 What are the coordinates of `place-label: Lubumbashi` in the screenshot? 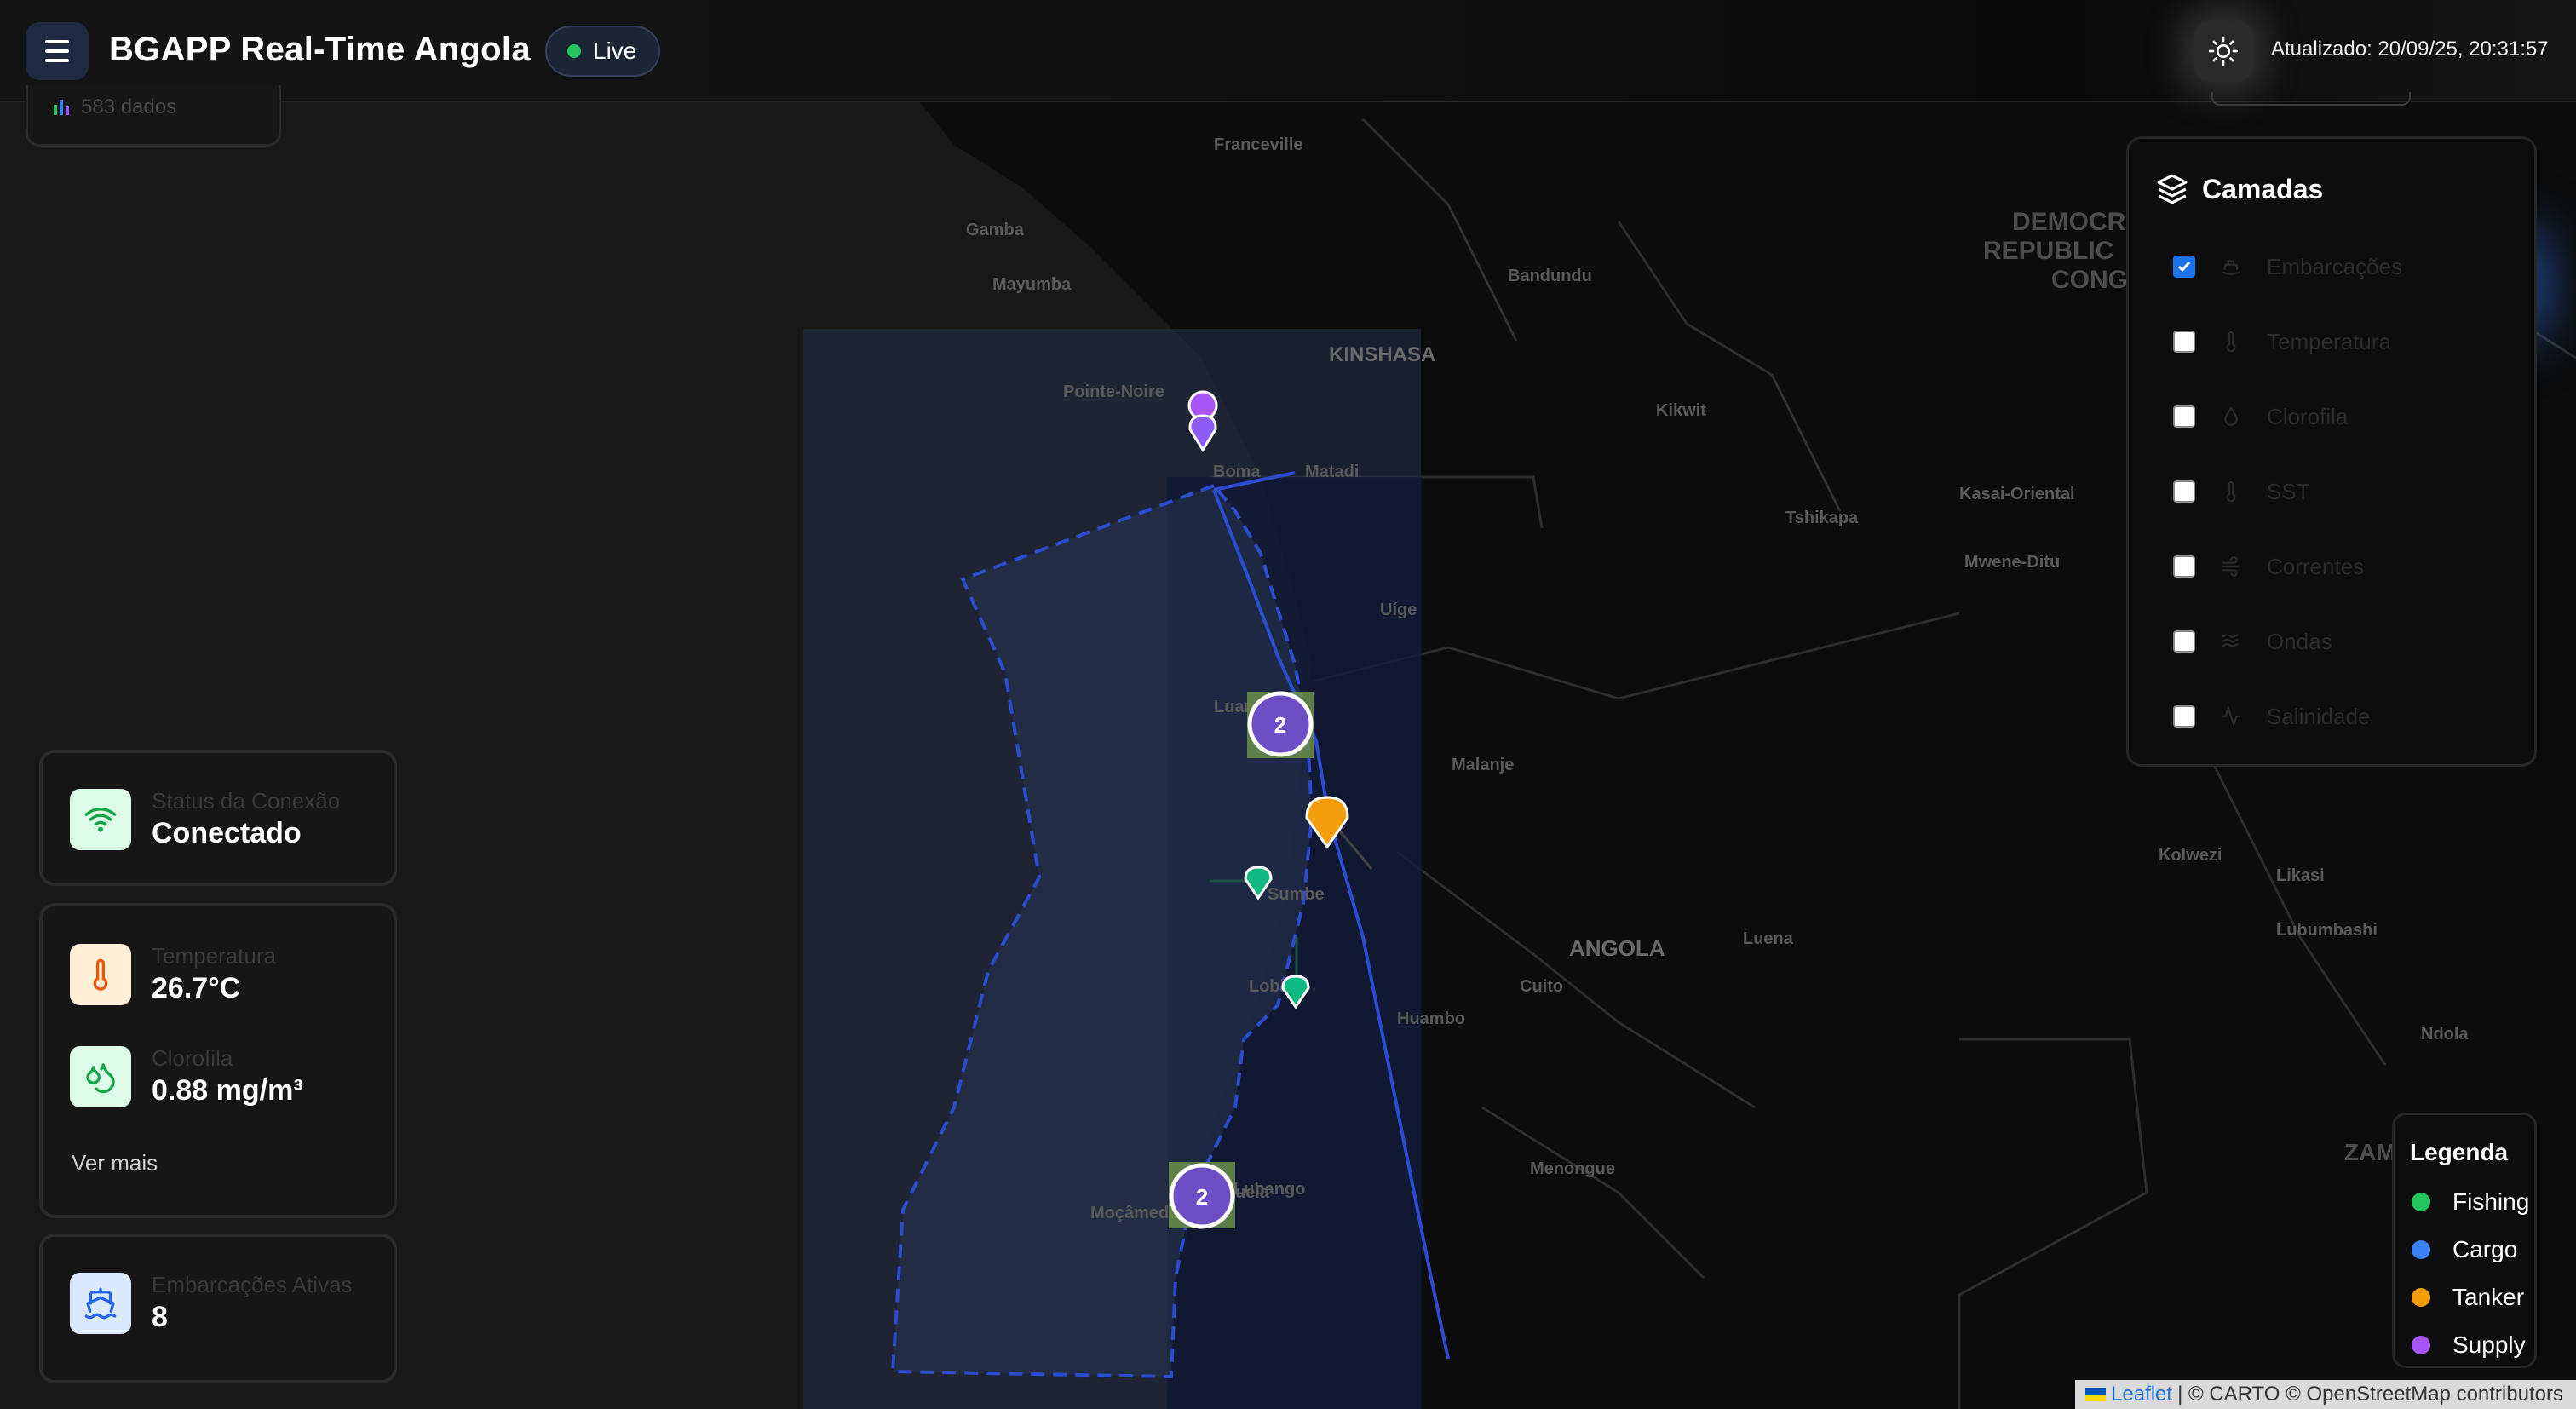 It's located at (2327, 930).